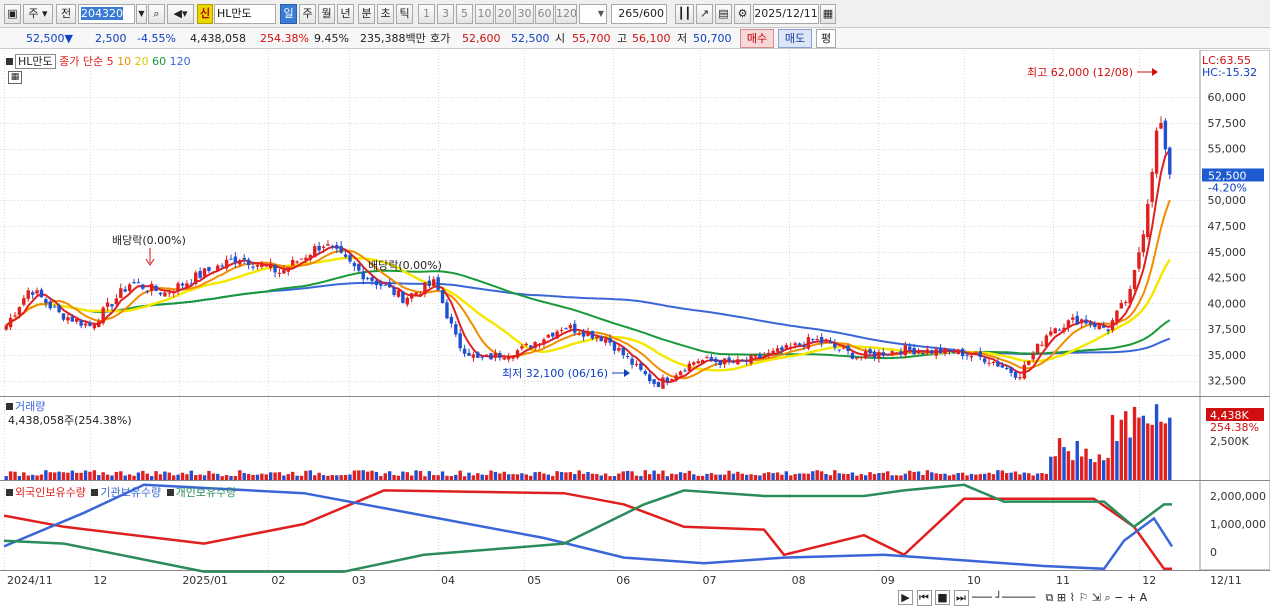  Describe the element at coordinates (1131, 597) in the screenshot. I see `plus-icon: +` at that location.